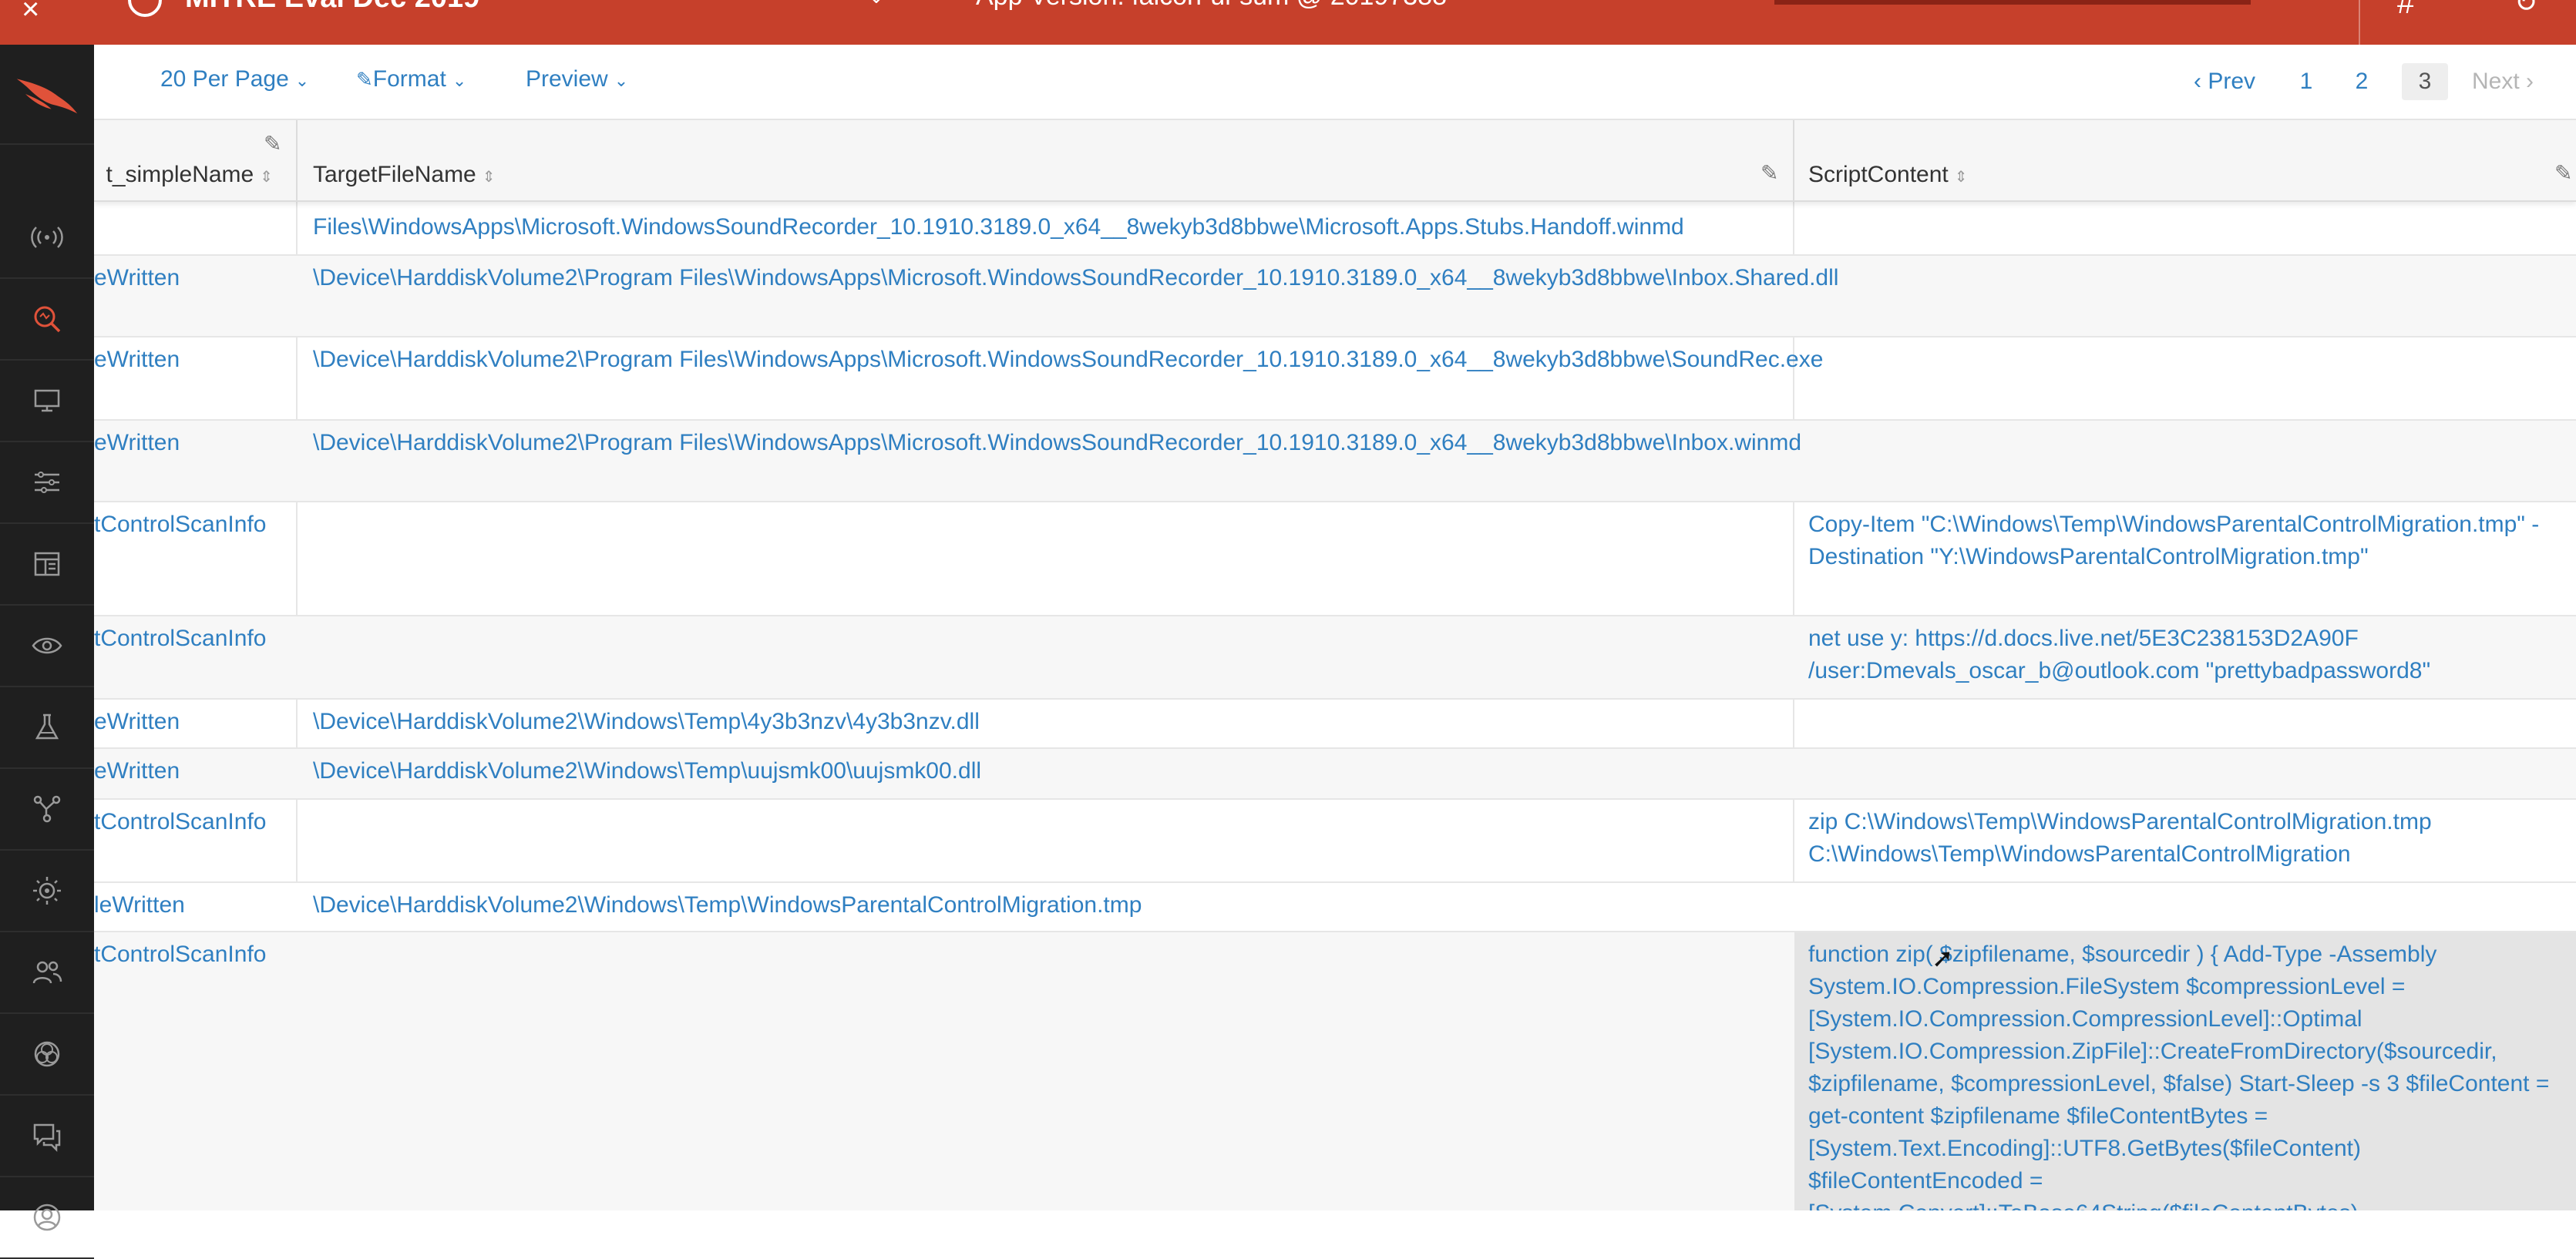  What do you see at coordinates (47, 401) in the screenshot?
I see `sidebar-item-hosts` at bounding box center [47, 401].